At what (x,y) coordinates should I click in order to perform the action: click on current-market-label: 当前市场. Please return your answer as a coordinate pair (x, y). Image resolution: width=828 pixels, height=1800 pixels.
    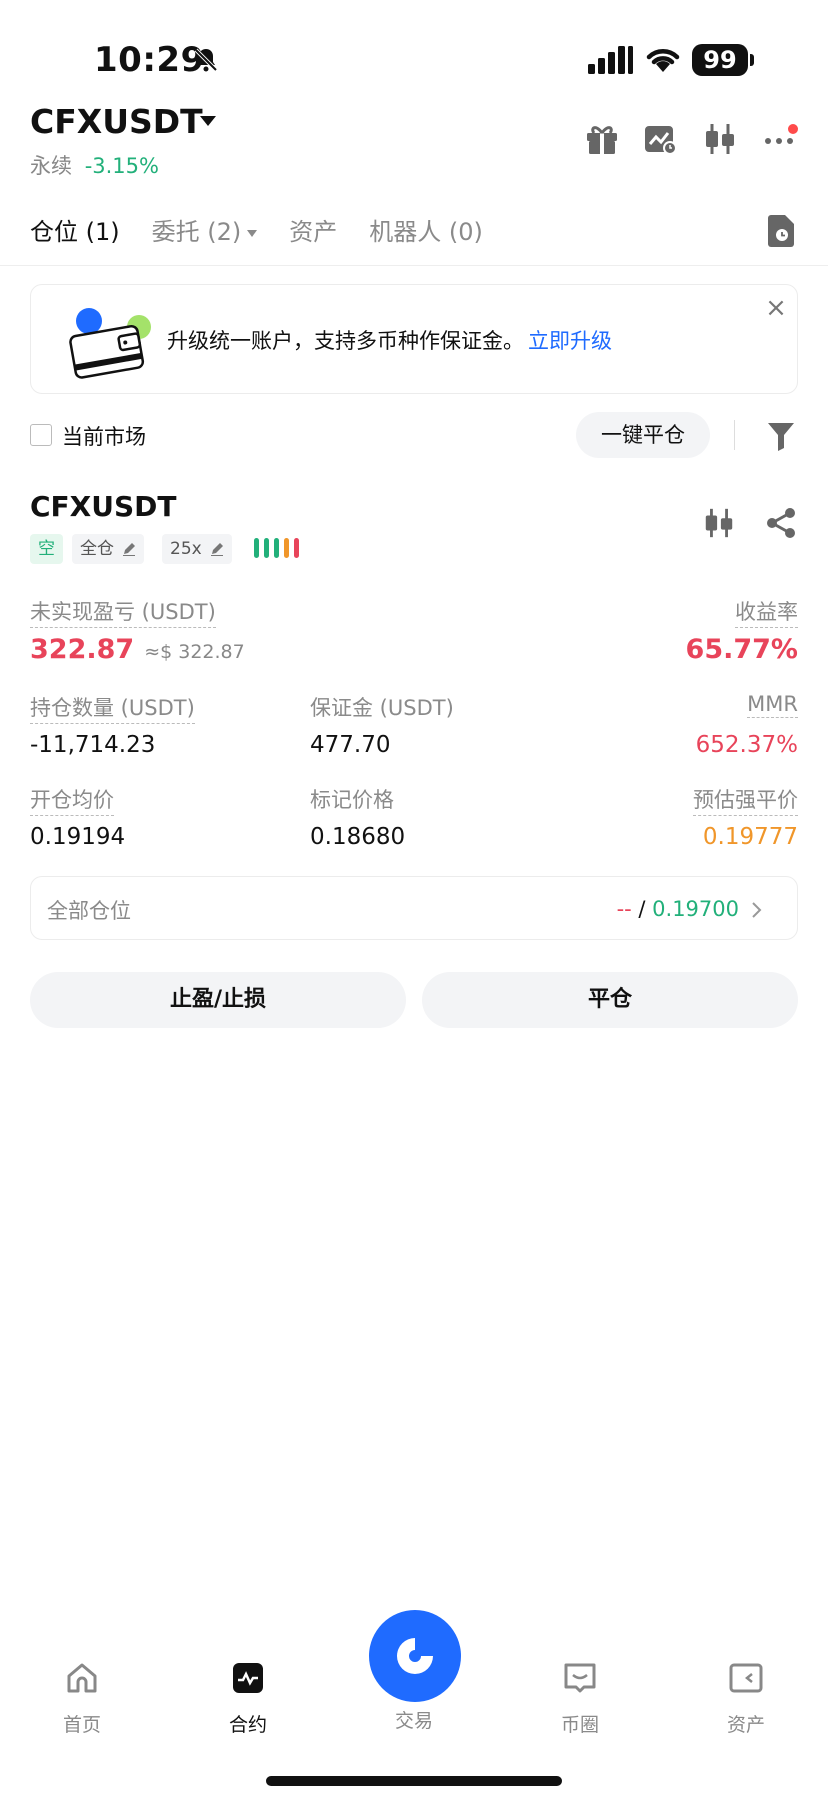
    Looking at the image, I should click on (104, 436).